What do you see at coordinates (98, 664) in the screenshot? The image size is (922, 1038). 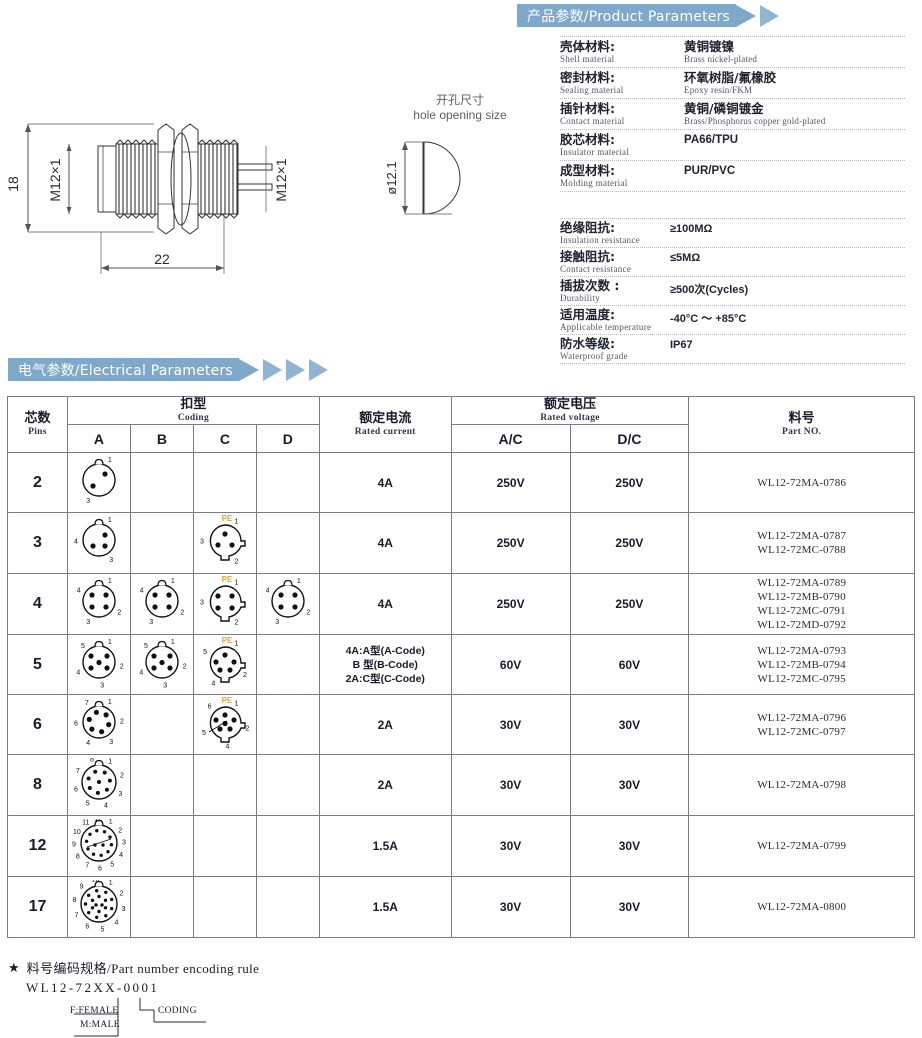 I see `cell-coding-a: 1 2 3 4 5` at bounding box center [98, 664].